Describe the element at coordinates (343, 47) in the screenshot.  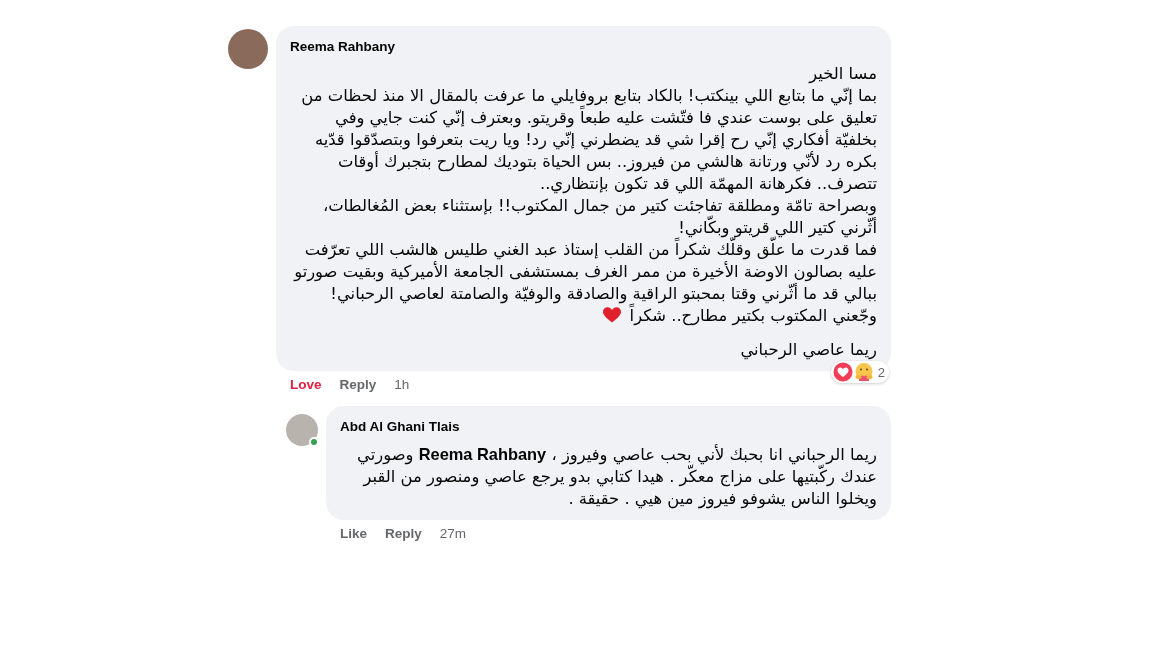
I see `author-name: Reema Rahbany` at that location.